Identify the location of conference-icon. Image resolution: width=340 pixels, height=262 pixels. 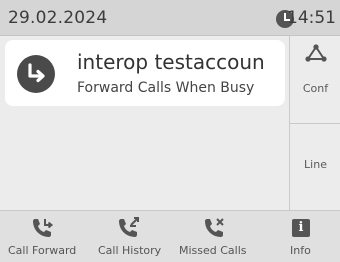
(316, 53).